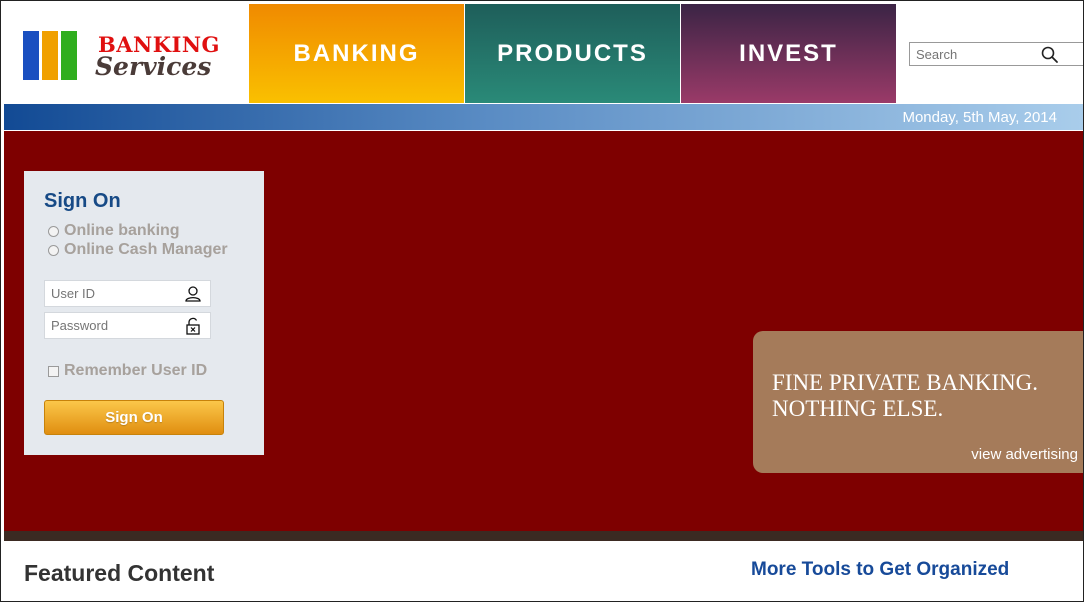 Image resolution: width=1084 pixels, height=602 pixels. What do you see at coordinates (1024, 454) in the screenshot?
I see `view-advertising-link: view advertising` at bounding box center [1024, 454].